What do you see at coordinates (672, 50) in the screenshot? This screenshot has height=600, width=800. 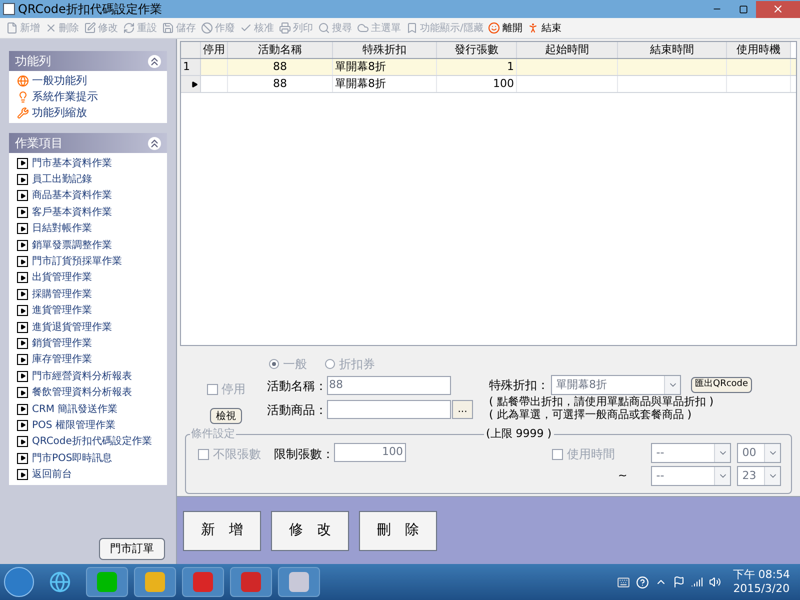 I see `column-header: 結束時間` at bounding box center [672, 50].